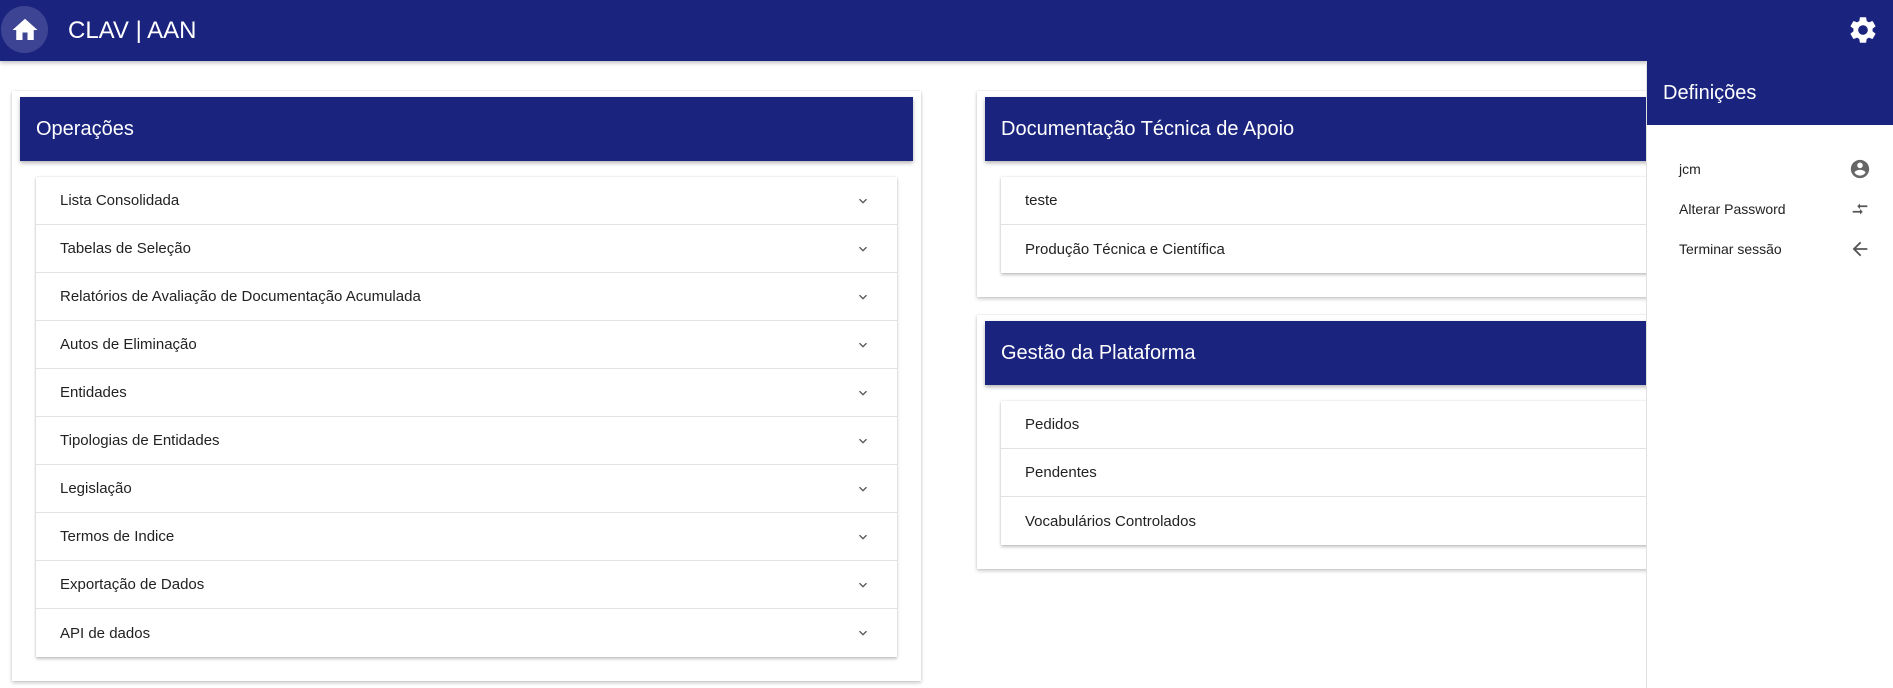  Describe the element at coordinates (125, 248) in the screenshot. I see `panel-item-label: Tabelas de Seleção` at that location.